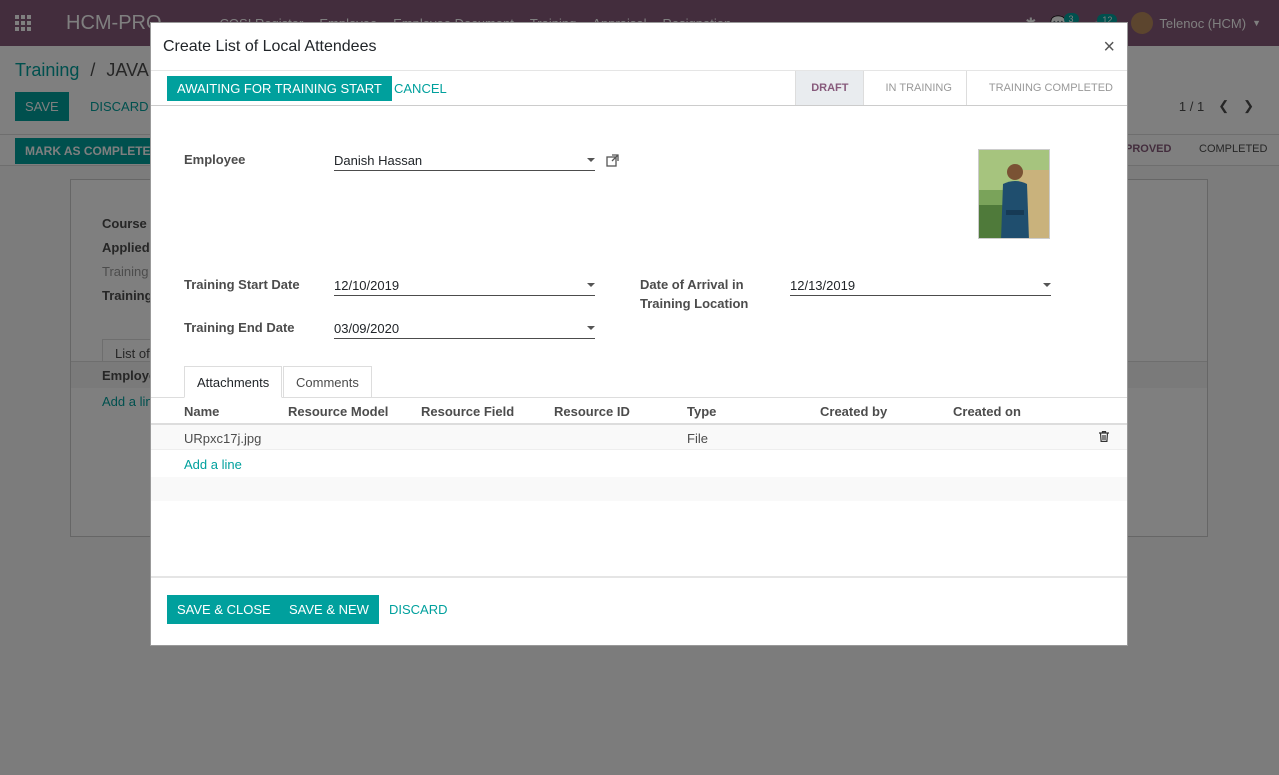 The image size is (1279, 775). Describe the element at coordinates (918, 88) in the screenshot. I see `stage-in-training-label: IN TRAINING` at that location.